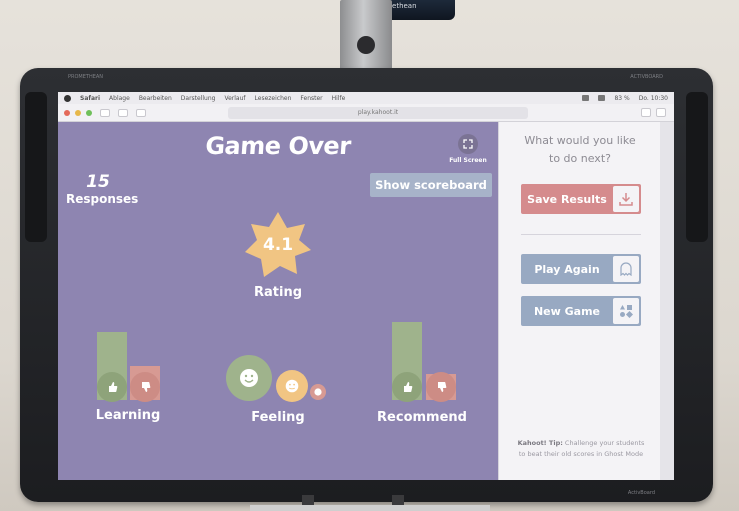 The height and width of the screenshot is (511, 739). What do you see at coordinates (661, 112) in the screenshot?
I see `tabs-button` at bounding box center [661, 112].